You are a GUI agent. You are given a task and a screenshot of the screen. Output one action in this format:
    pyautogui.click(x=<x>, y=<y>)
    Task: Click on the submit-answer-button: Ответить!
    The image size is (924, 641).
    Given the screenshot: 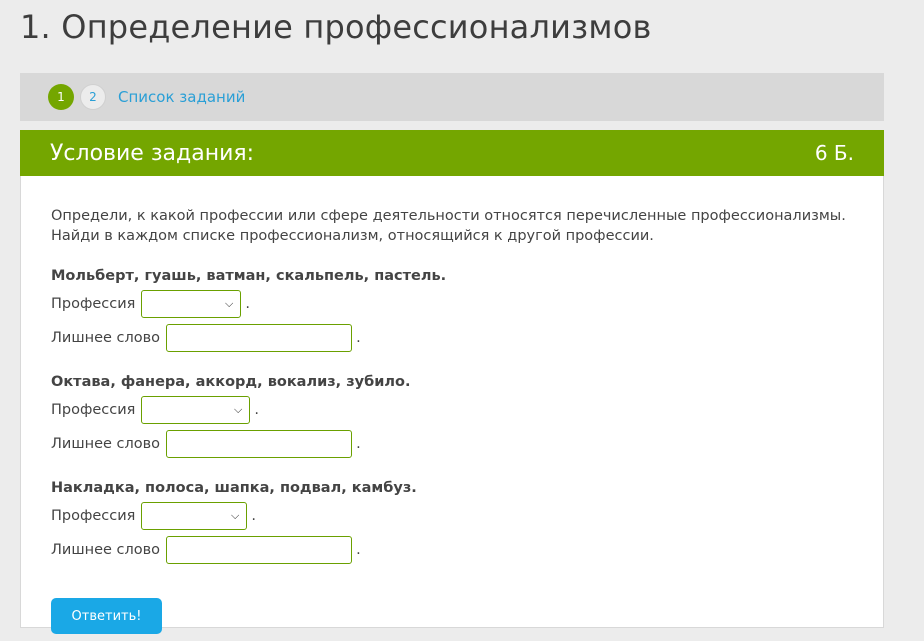 What is the action you would take?
    pyautogui.click(x=106, y=616)
    